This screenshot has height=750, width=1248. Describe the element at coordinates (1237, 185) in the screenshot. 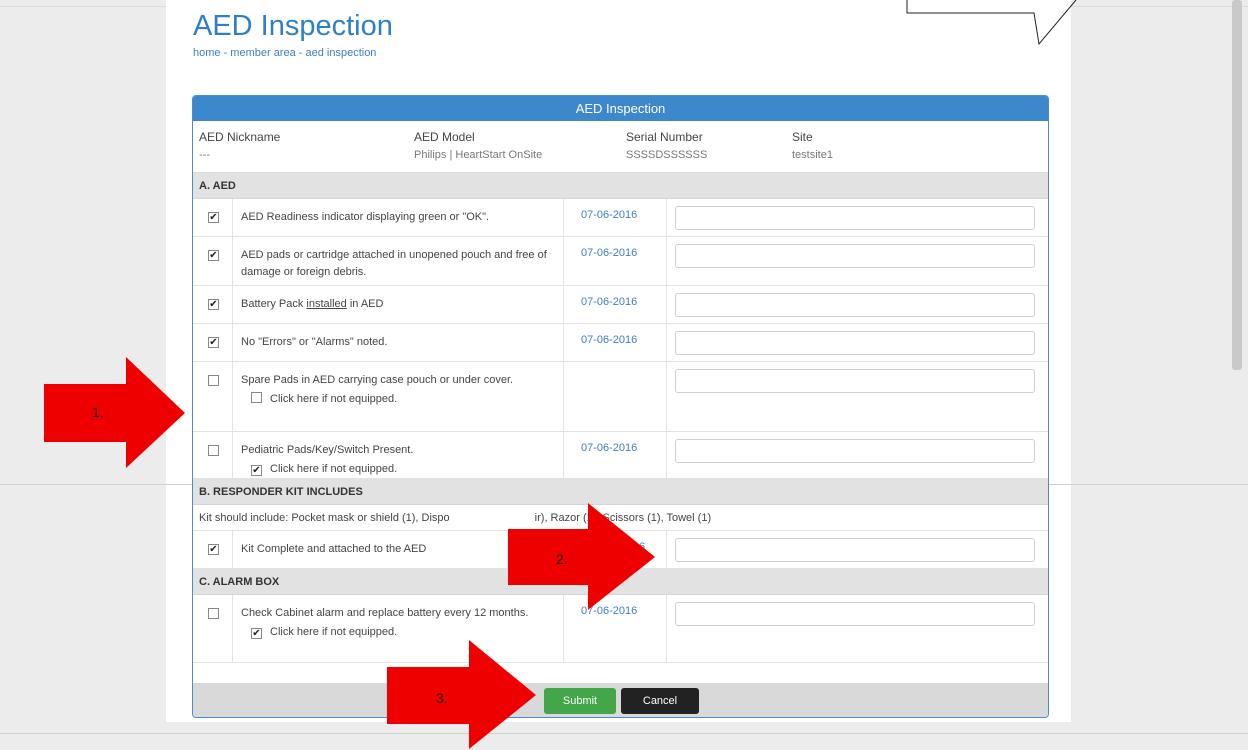

I see `scrollbar` at that location.